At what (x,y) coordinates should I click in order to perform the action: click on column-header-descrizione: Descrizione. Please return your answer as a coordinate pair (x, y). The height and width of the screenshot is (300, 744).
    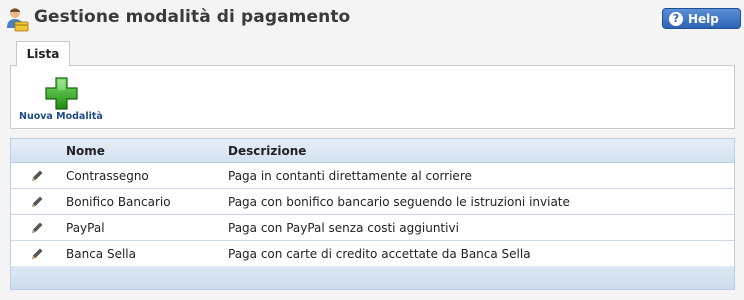
    Looking at the image, I should click on (267, 151).